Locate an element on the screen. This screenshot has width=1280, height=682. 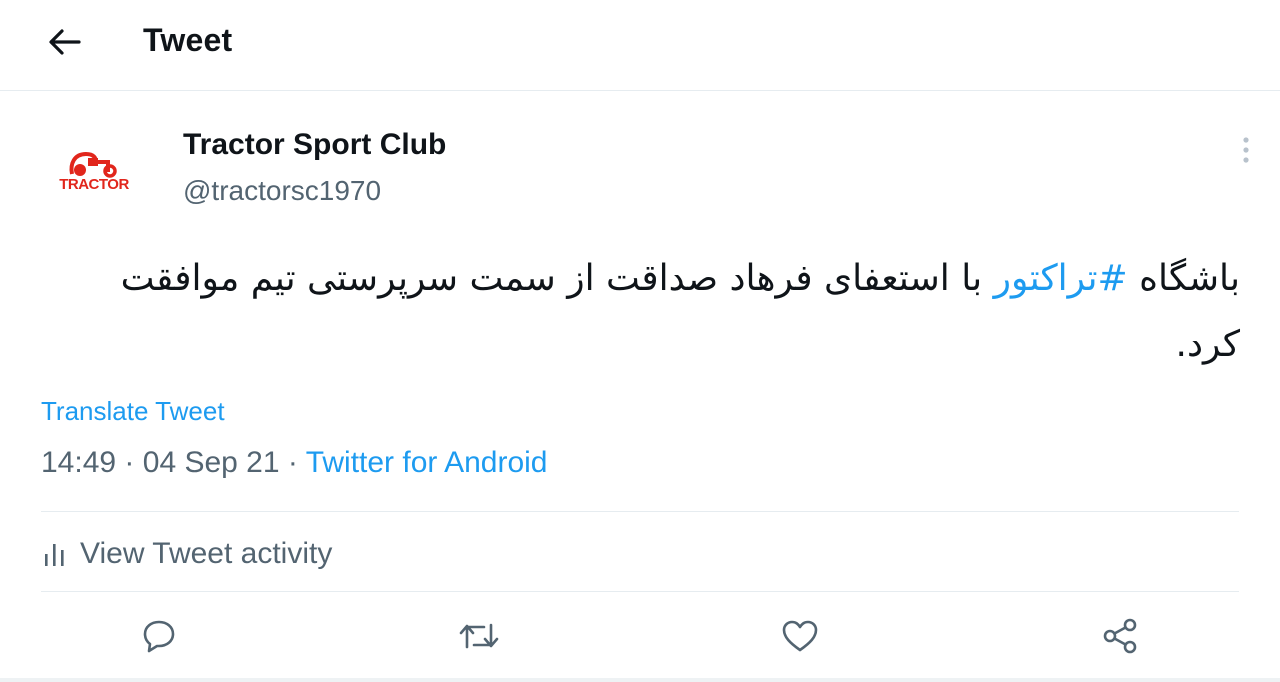
tweet-time: 14:49 is located at coordinates (79, 462).